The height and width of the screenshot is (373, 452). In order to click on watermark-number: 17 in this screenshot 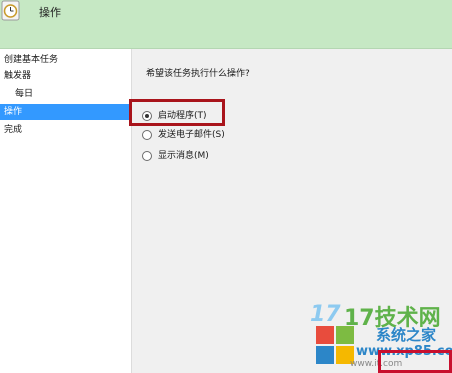, I will do `click(325, 314)`.